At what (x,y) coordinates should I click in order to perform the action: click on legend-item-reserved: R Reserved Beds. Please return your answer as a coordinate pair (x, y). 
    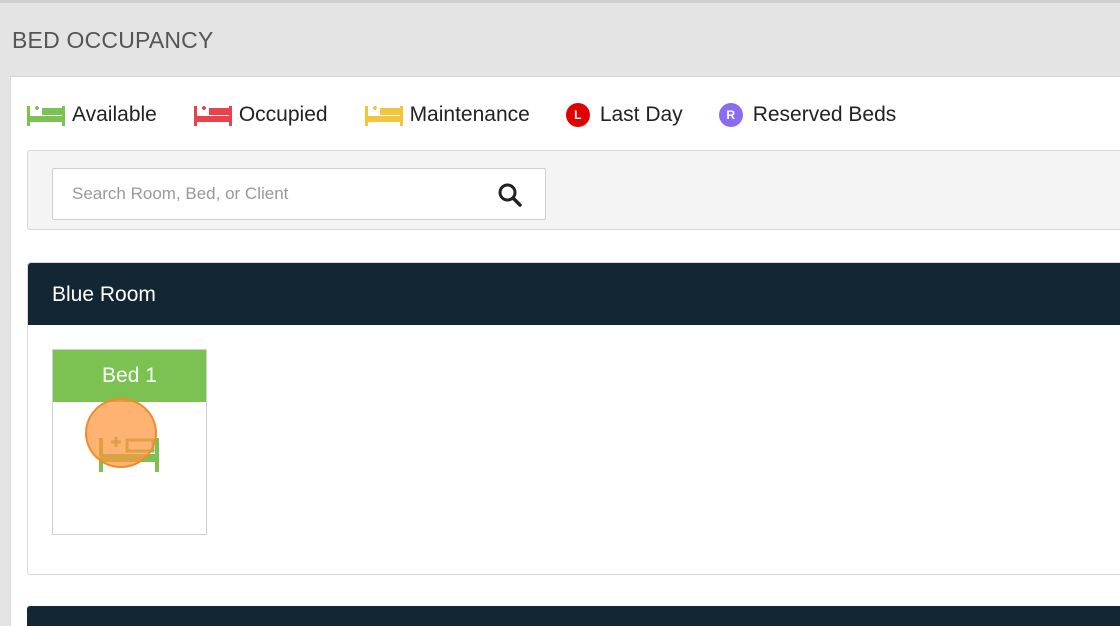
    Looking at the image, I should click on (807, 115).